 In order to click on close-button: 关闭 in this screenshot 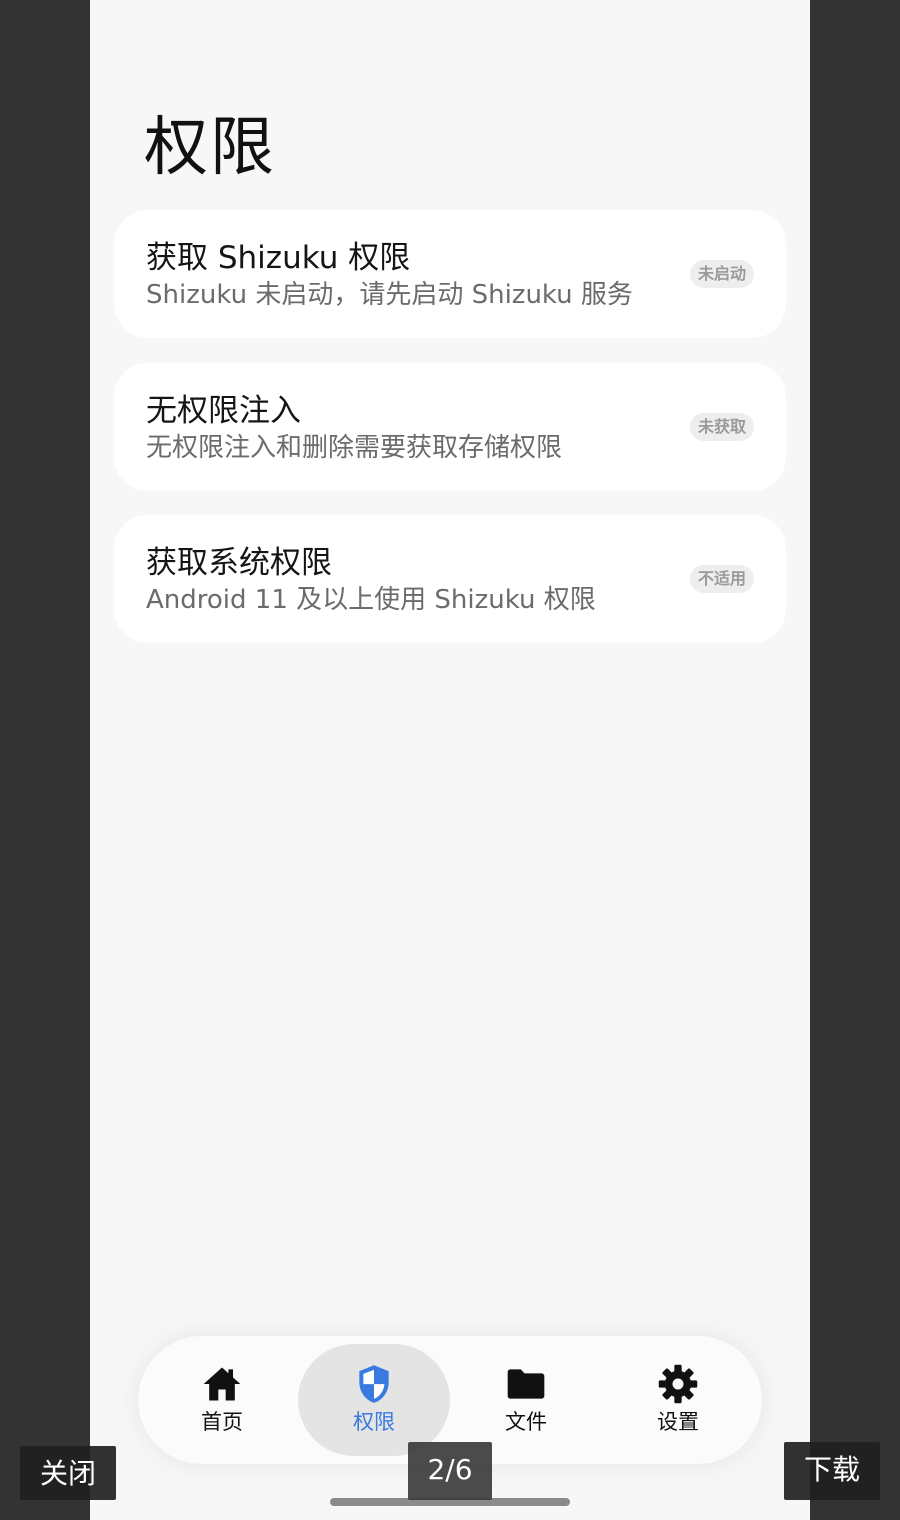, I will do `click(68, 1473)`.